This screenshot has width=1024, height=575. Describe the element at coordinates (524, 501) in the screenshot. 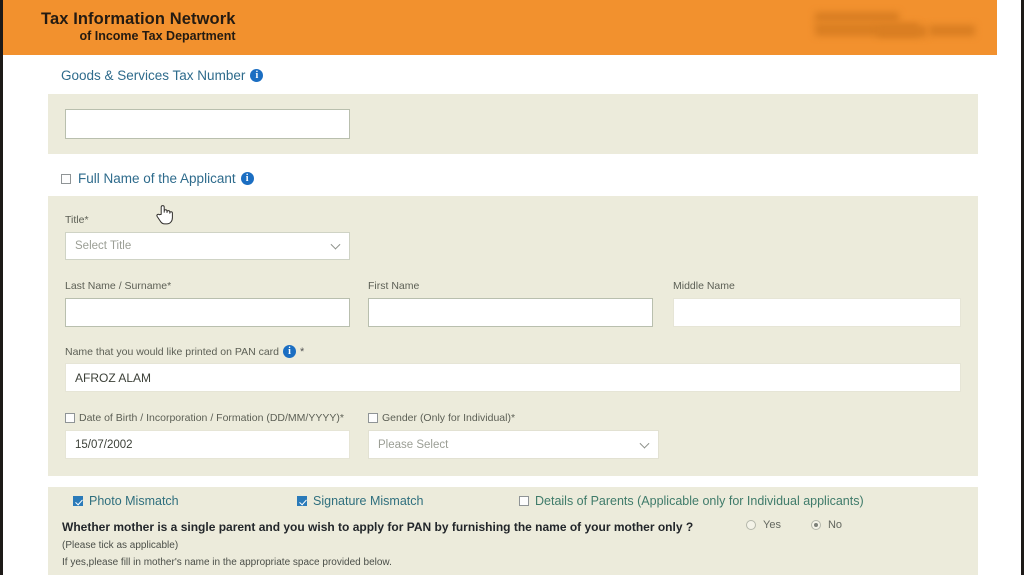

I see `details-of-parents-checkbox` at that location.